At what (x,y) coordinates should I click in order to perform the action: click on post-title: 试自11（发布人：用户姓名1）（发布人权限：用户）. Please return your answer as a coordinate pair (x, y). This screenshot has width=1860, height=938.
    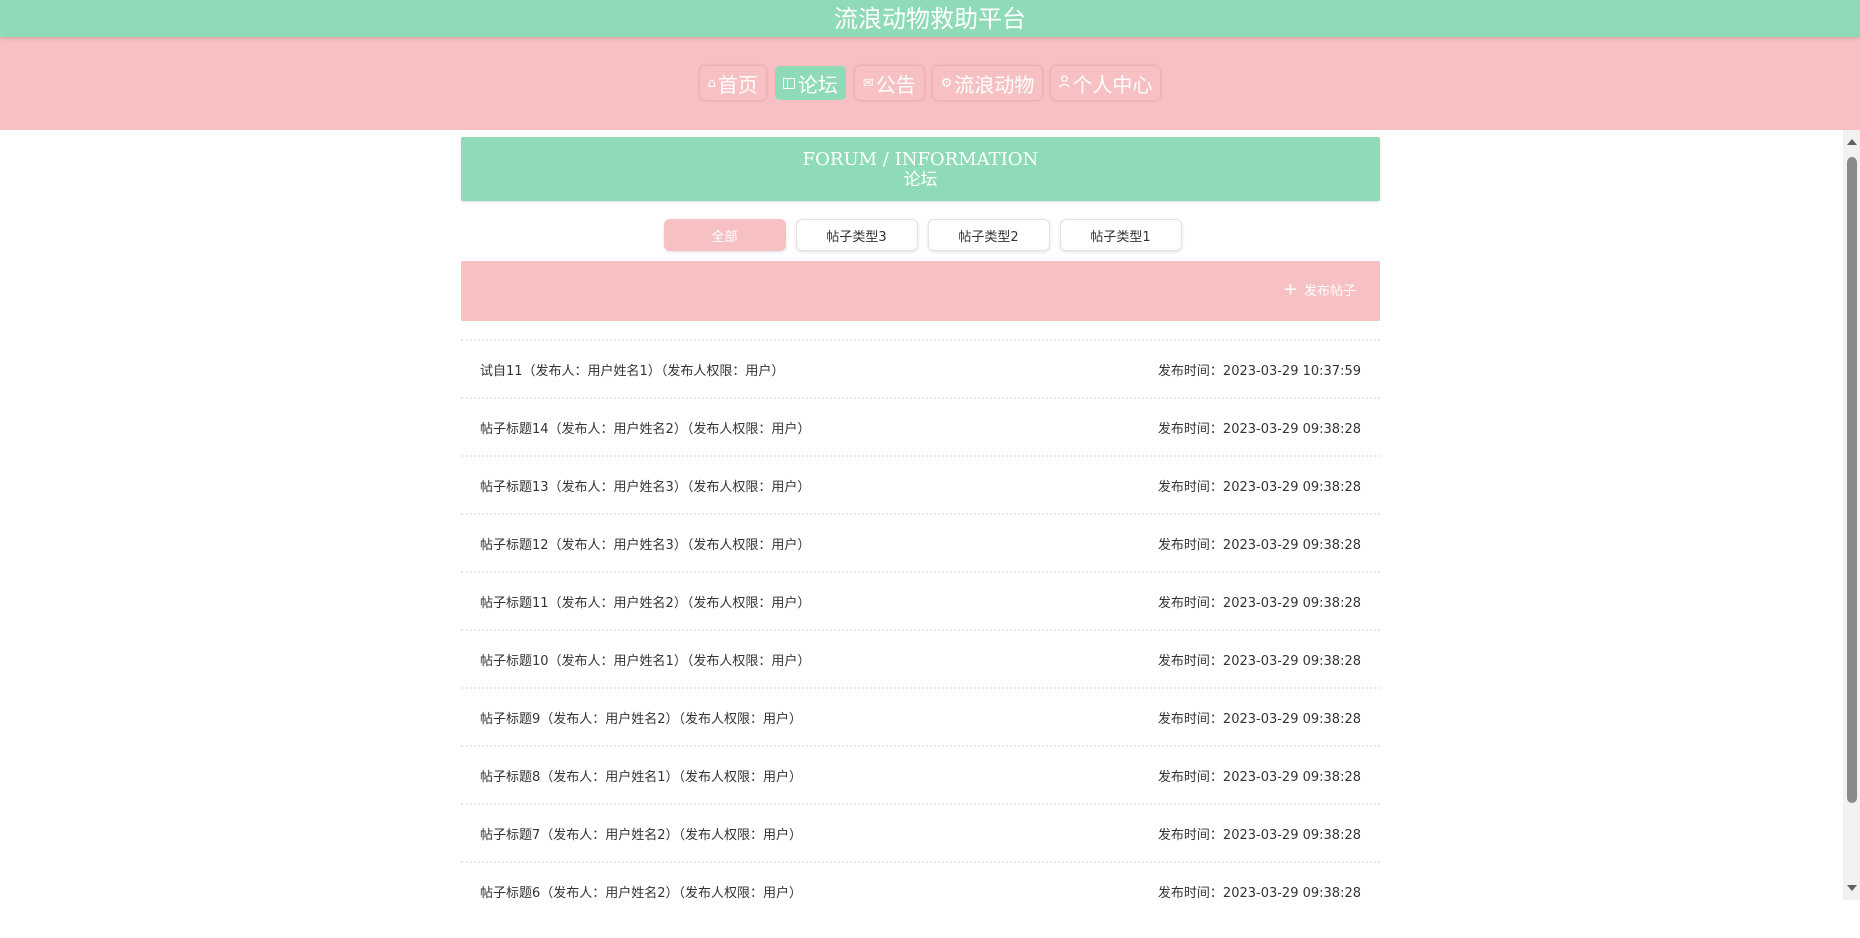
    Looking at the image, I should click on (632, 371).